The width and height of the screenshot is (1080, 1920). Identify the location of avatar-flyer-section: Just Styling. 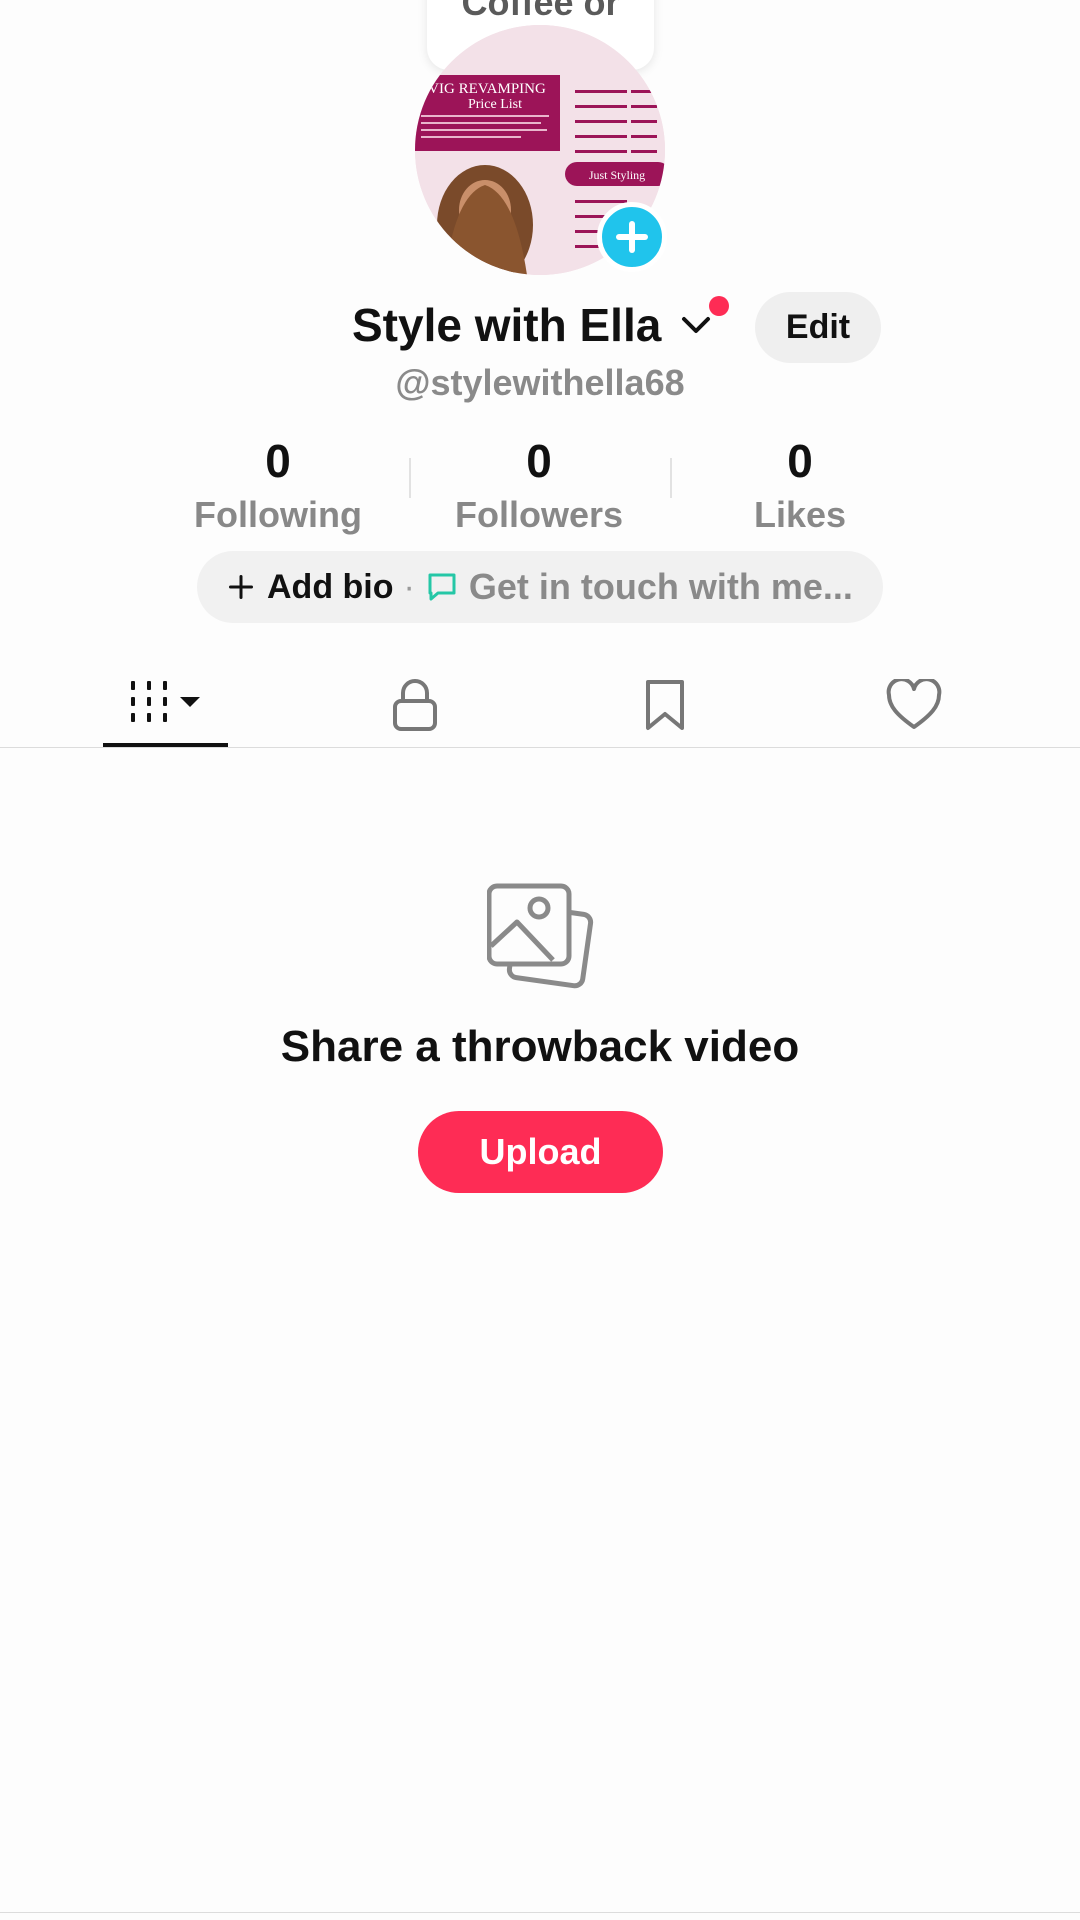
(617, 175).